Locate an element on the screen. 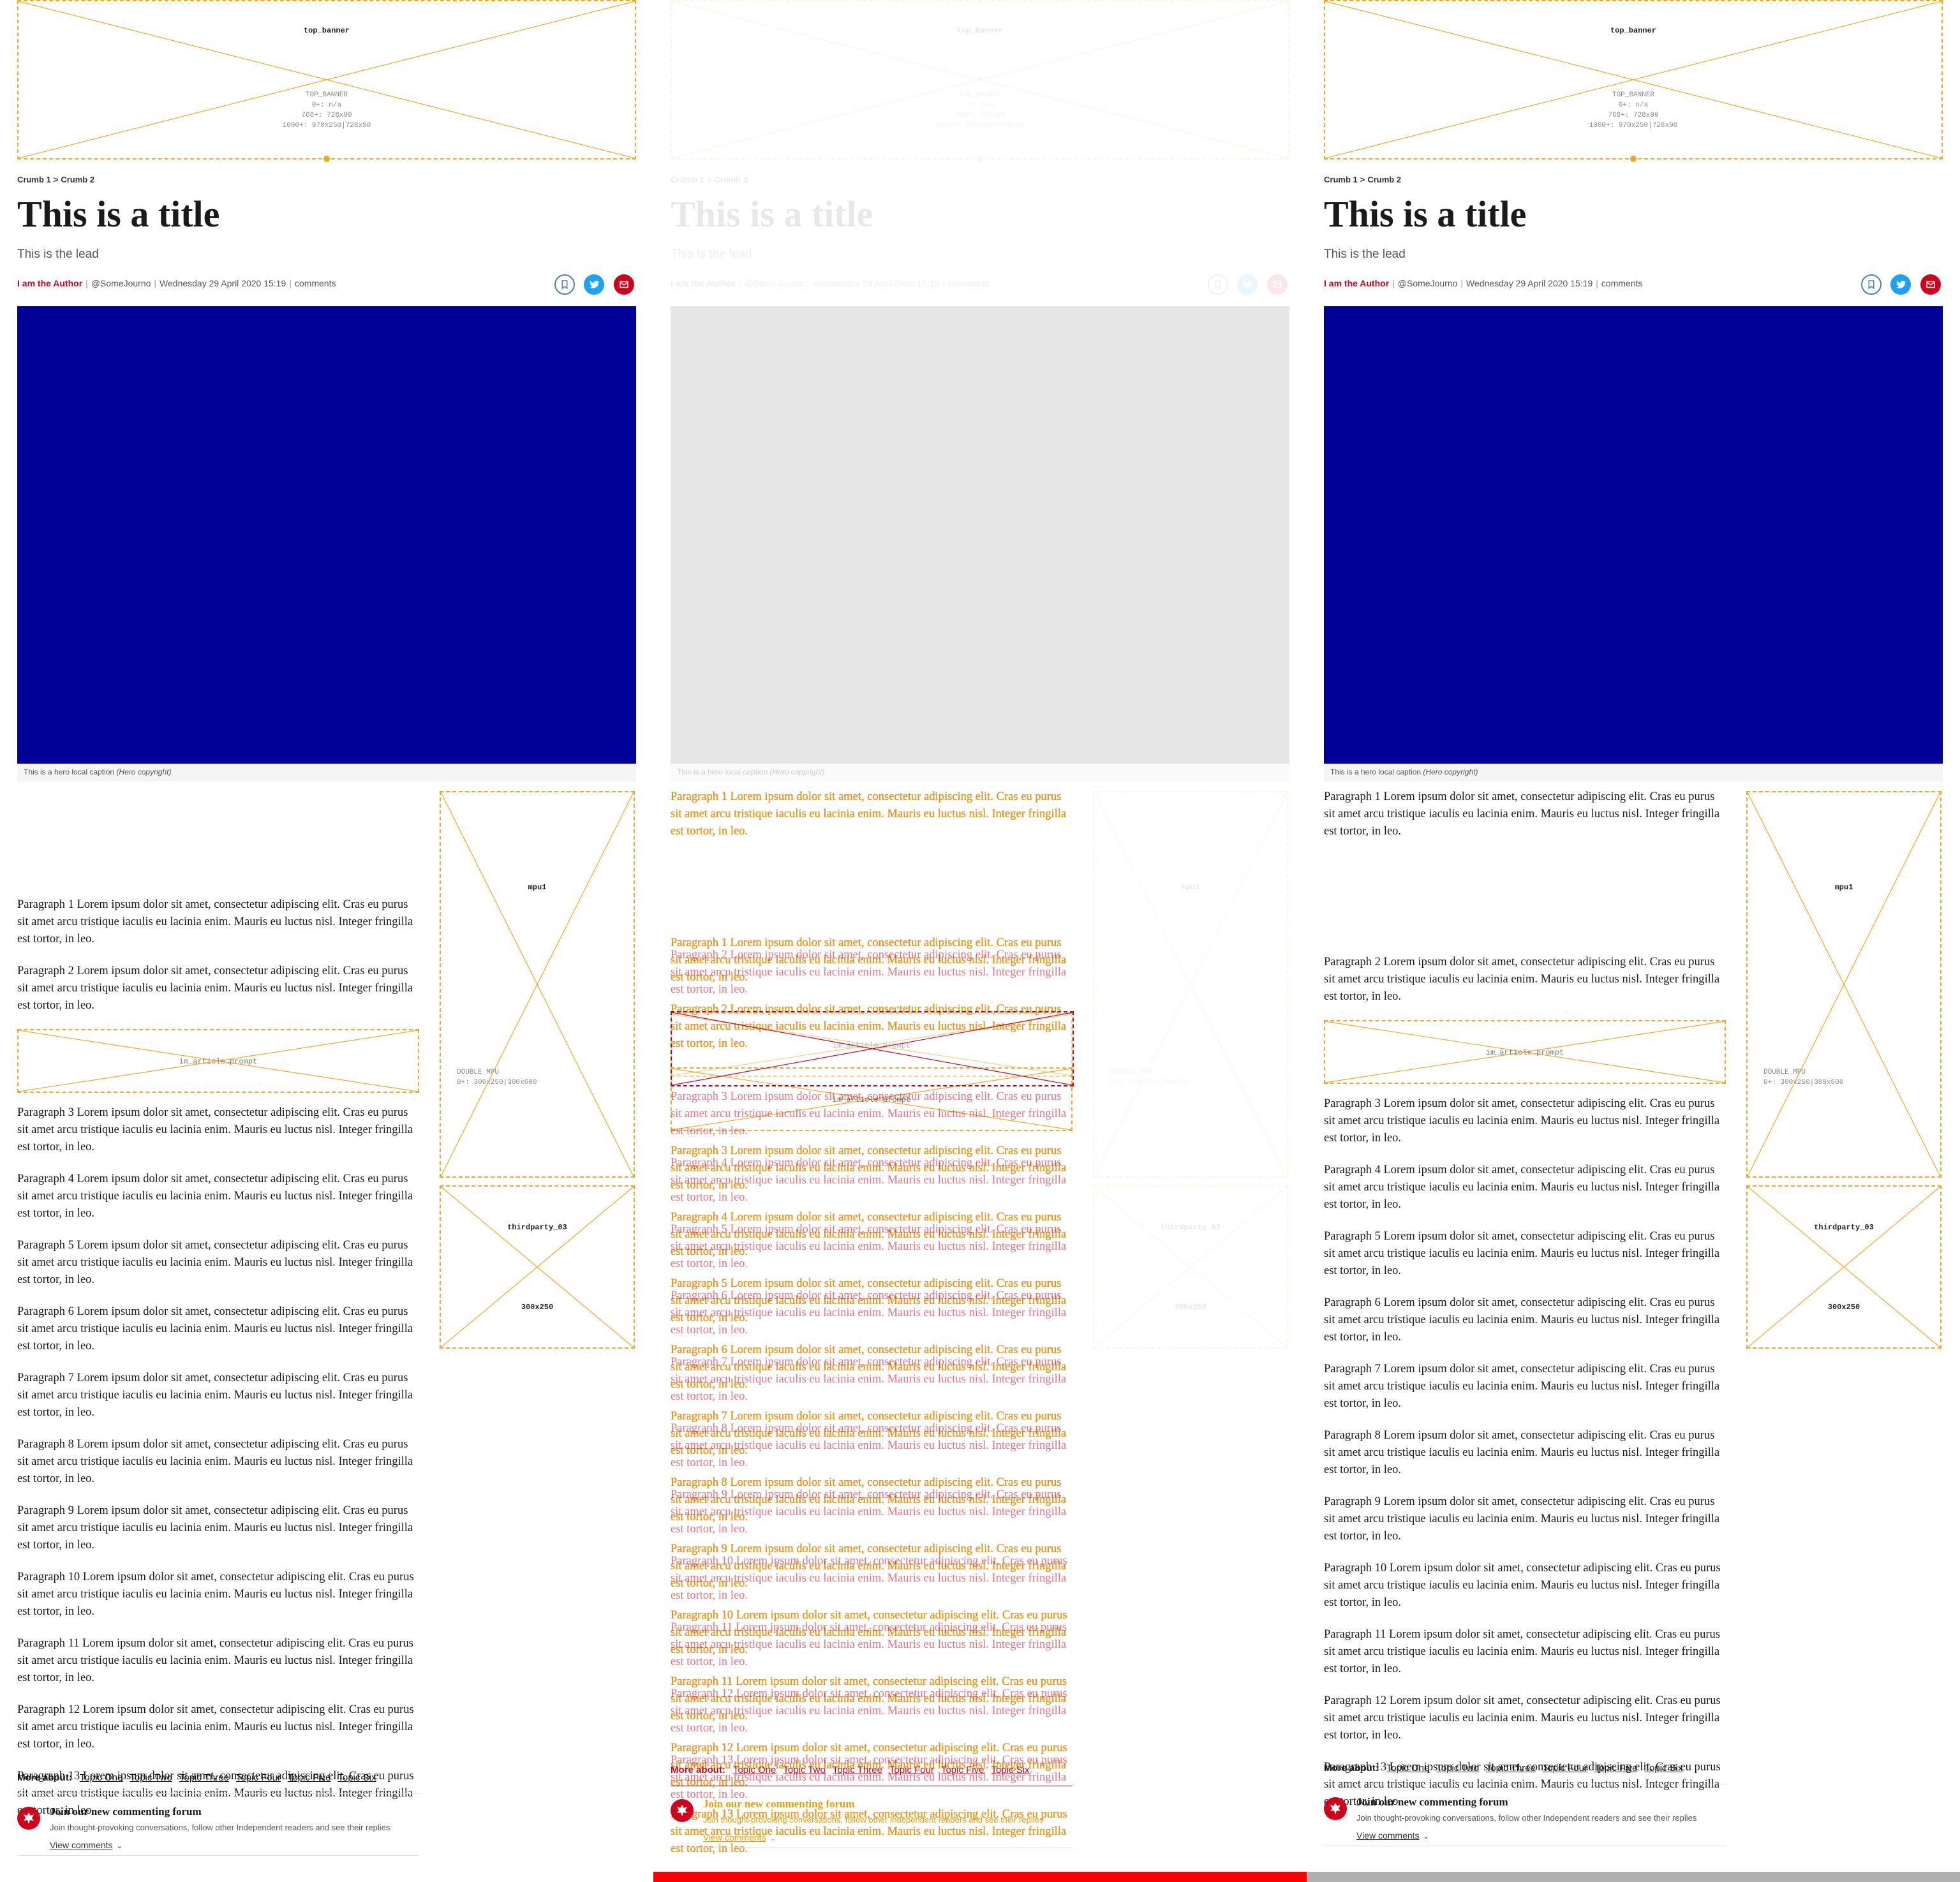 The height and width of the screenshot is (1882, 1960). ad-slot-label: im_article_prompt is located at coordinates (1524, 1052).